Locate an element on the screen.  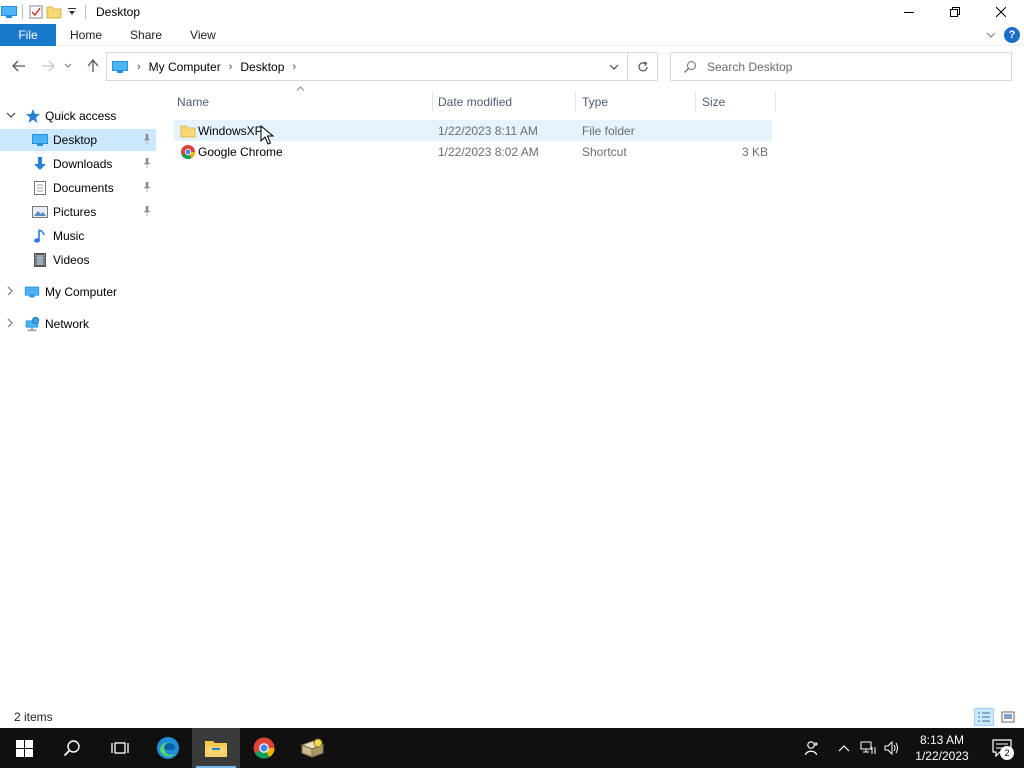
navigation-bar: › My Computer › Desktop › Search Desktop is located at coordinates (512, 66).